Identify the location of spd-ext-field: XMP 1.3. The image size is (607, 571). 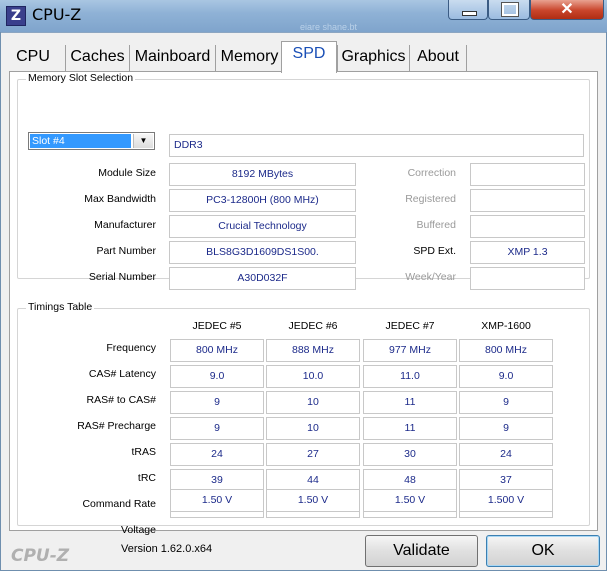
(527, 252).